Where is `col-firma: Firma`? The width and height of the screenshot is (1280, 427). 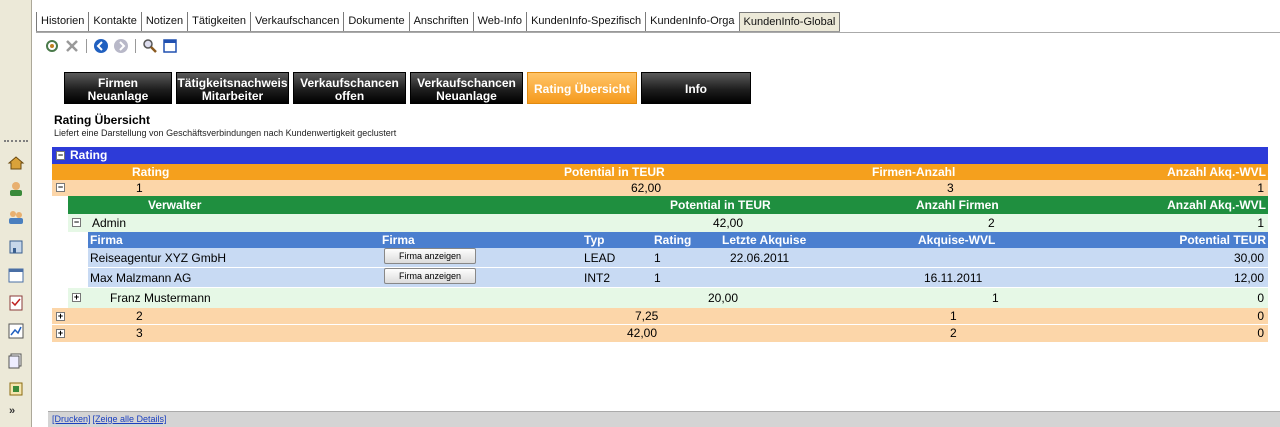 col-firma: Firma is located at coordinates (106, 240).